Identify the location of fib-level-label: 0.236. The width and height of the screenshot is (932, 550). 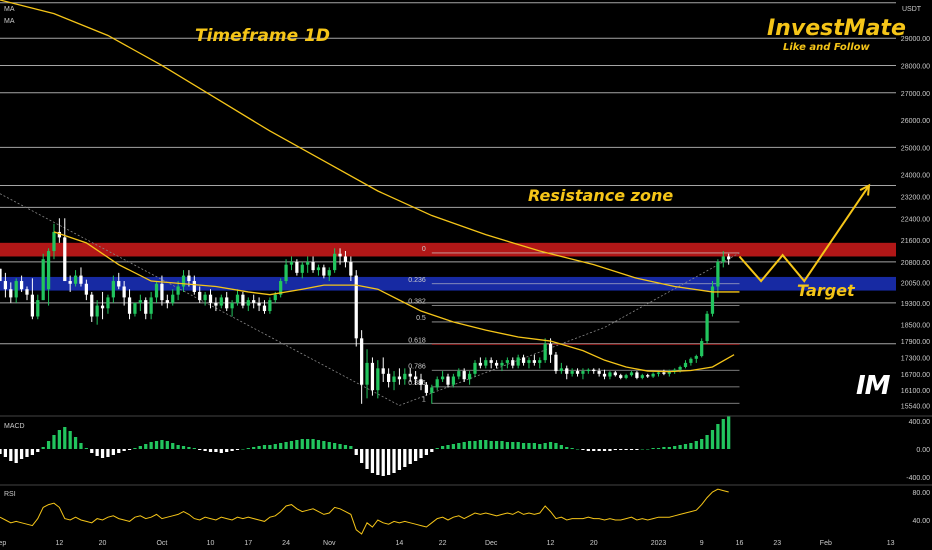
(417, 280).